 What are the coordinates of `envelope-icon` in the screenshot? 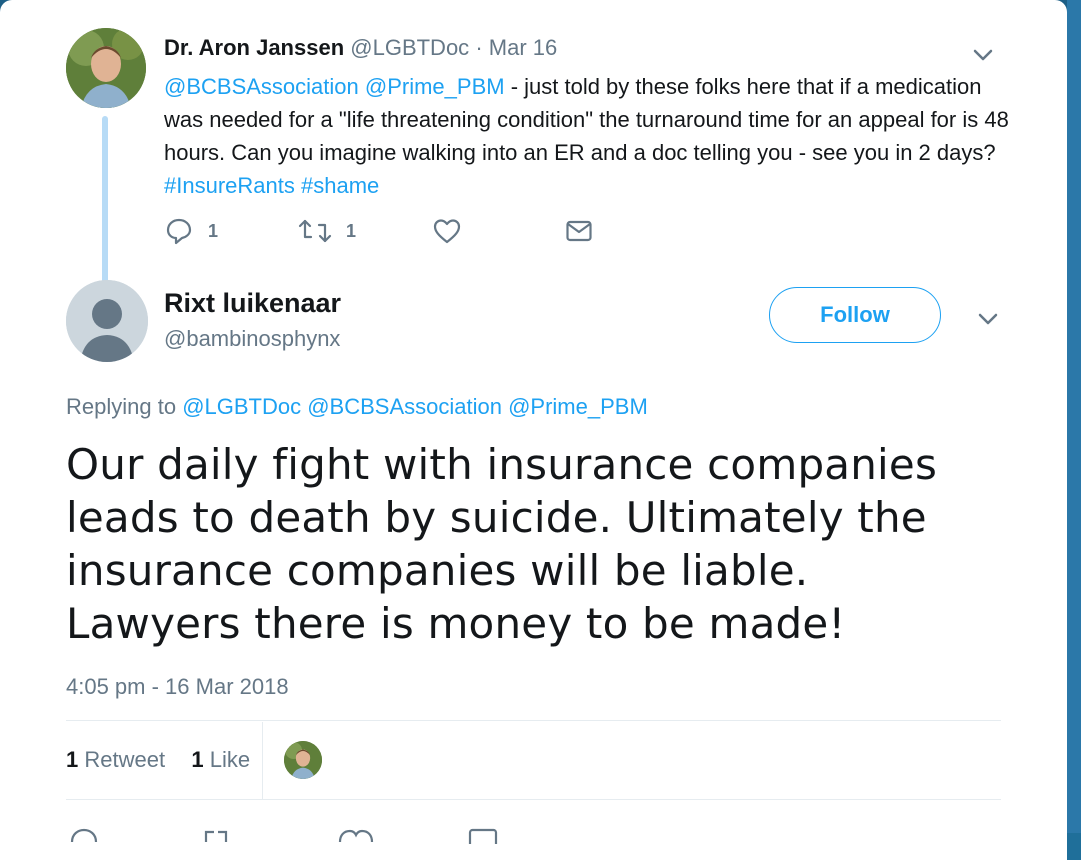 It's located at (579, 231).